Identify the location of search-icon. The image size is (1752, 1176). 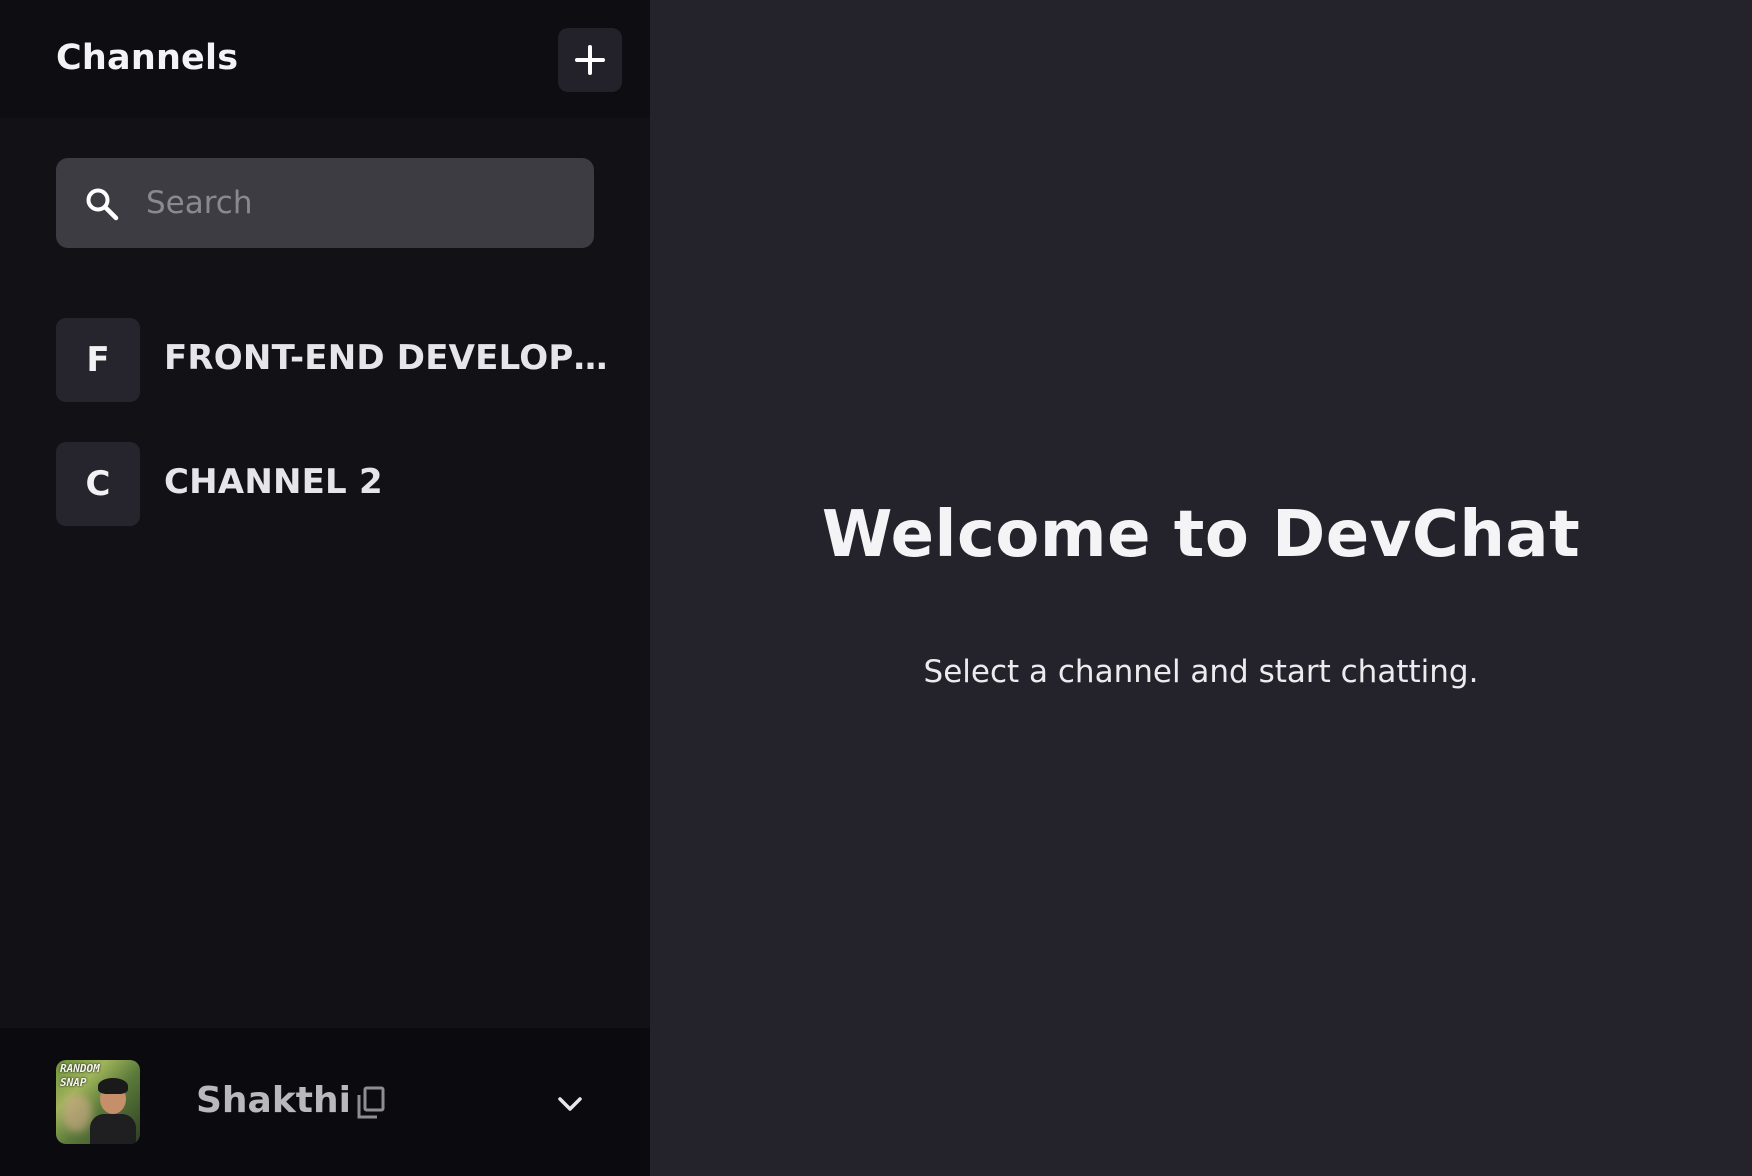
(102, 204).